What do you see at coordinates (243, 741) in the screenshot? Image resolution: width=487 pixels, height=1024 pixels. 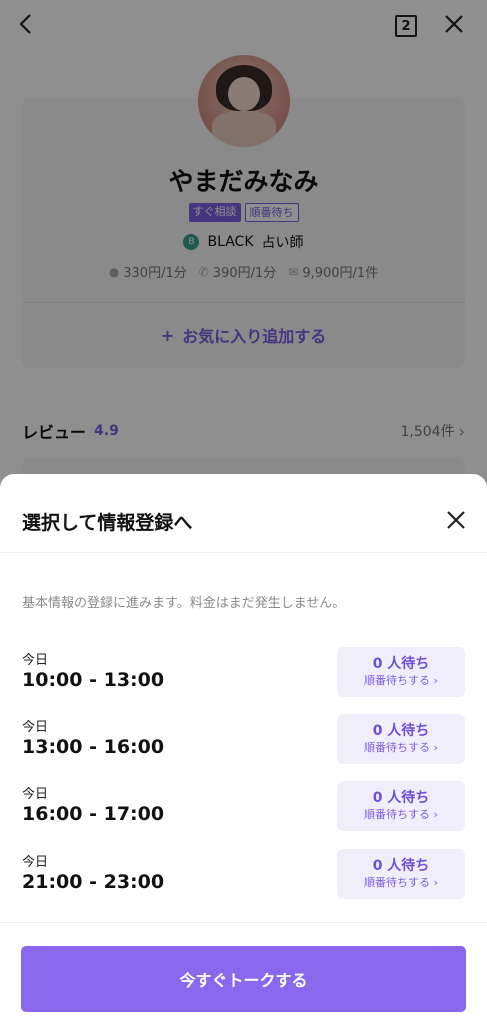 I see `time-slot: 今日 13:00 - 16:00 0 人待ち 順番待ちする ›` at bounding box center [243, 741].